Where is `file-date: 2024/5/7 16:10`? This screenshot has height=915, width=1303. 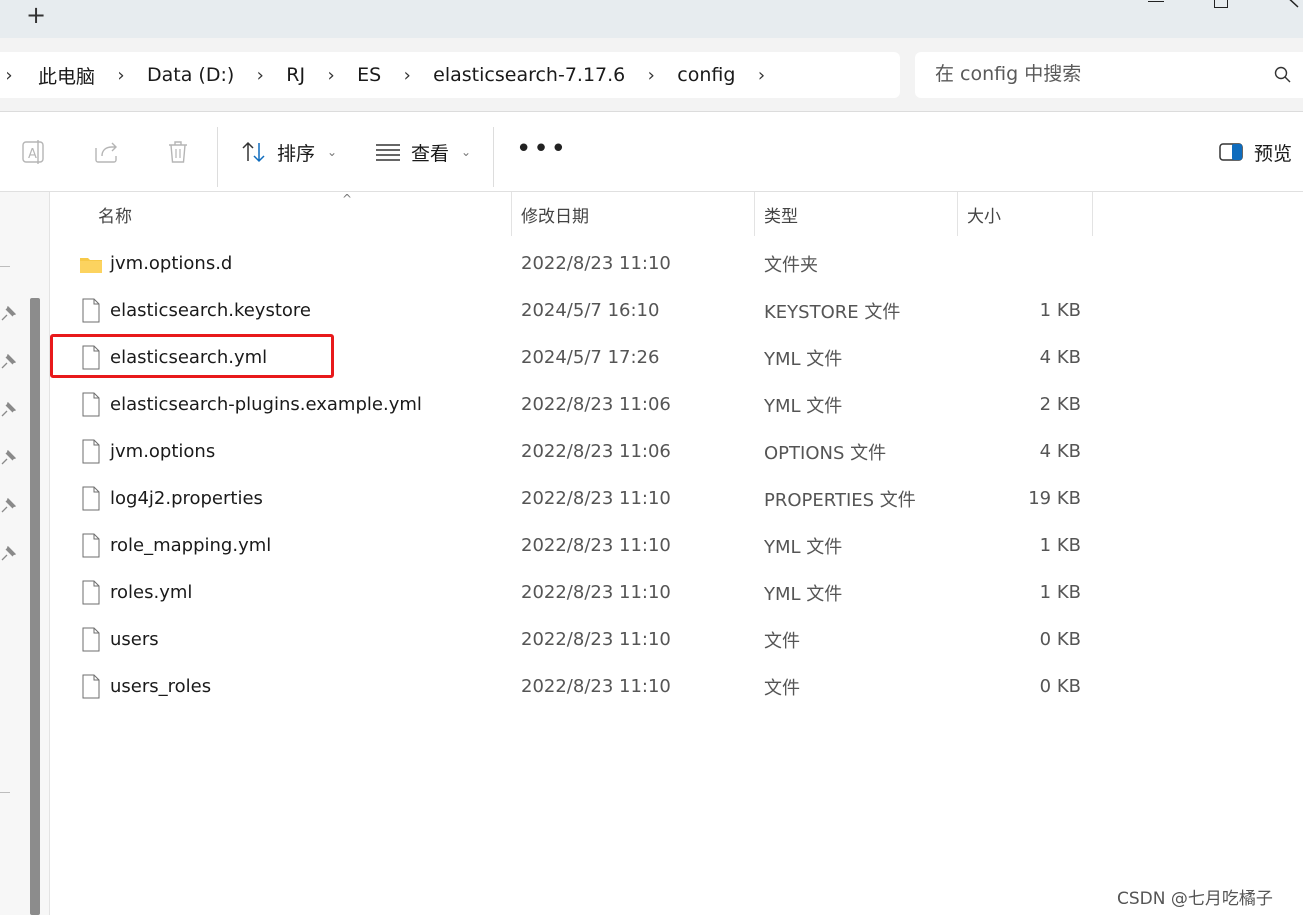 file-date: 2024/5/7 16:10 is located at coordinates (590, 310).